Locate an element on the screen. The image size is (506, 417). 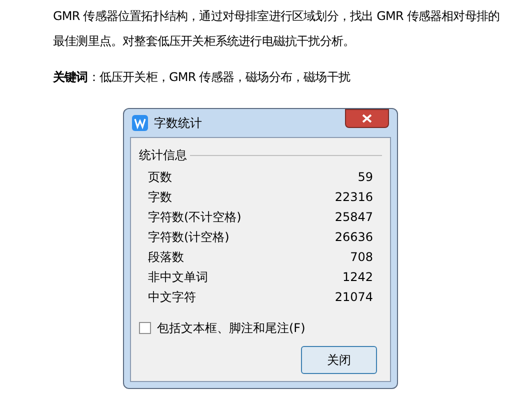
stat-label: 字数 is located at coordinates (160, 197).